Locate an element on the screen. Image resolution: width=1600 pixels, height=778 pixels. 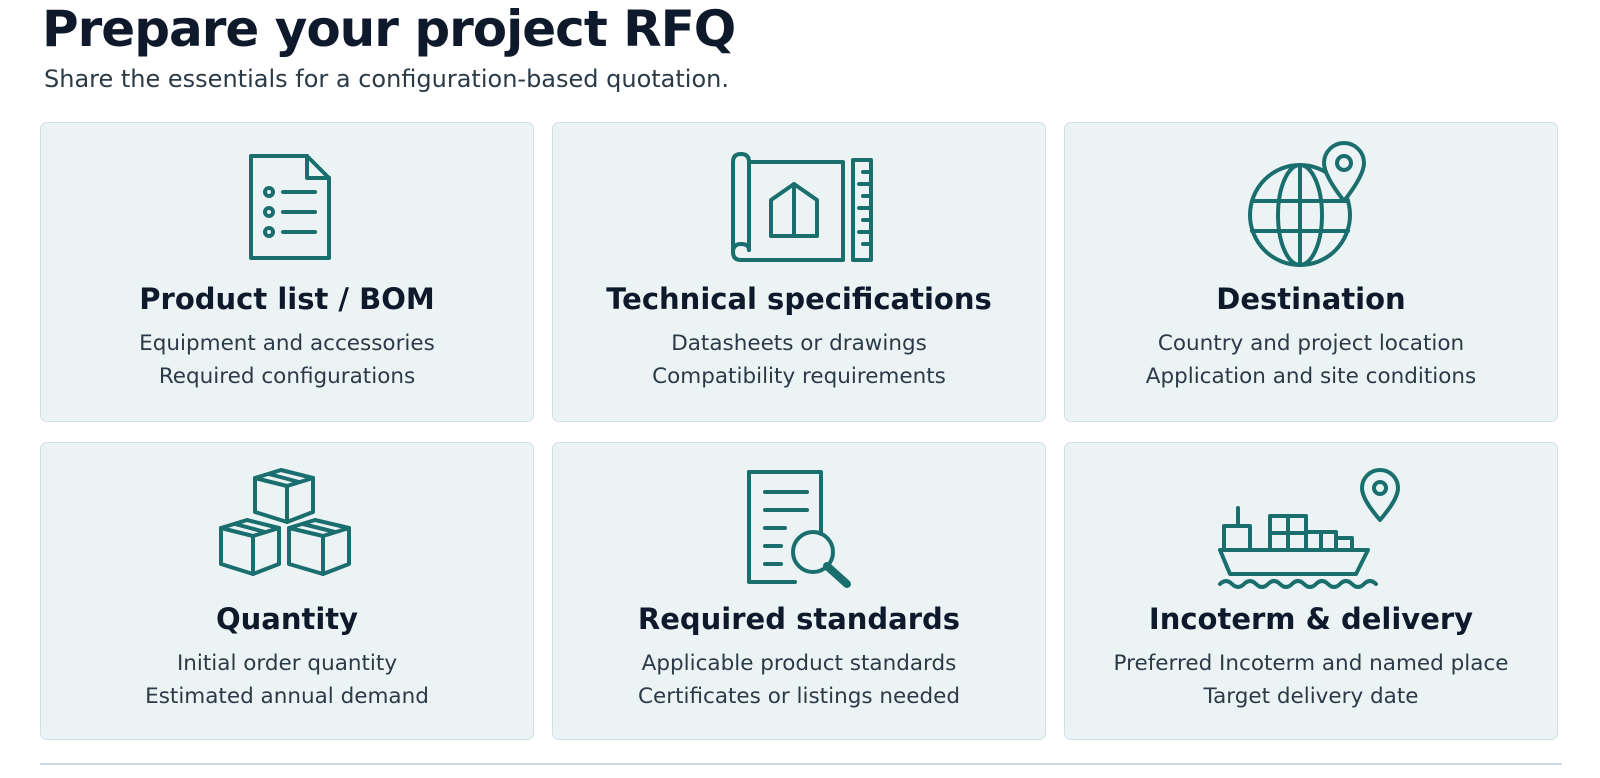
card-detail: Certificates or listings needed is located at coordinates (798, 696).